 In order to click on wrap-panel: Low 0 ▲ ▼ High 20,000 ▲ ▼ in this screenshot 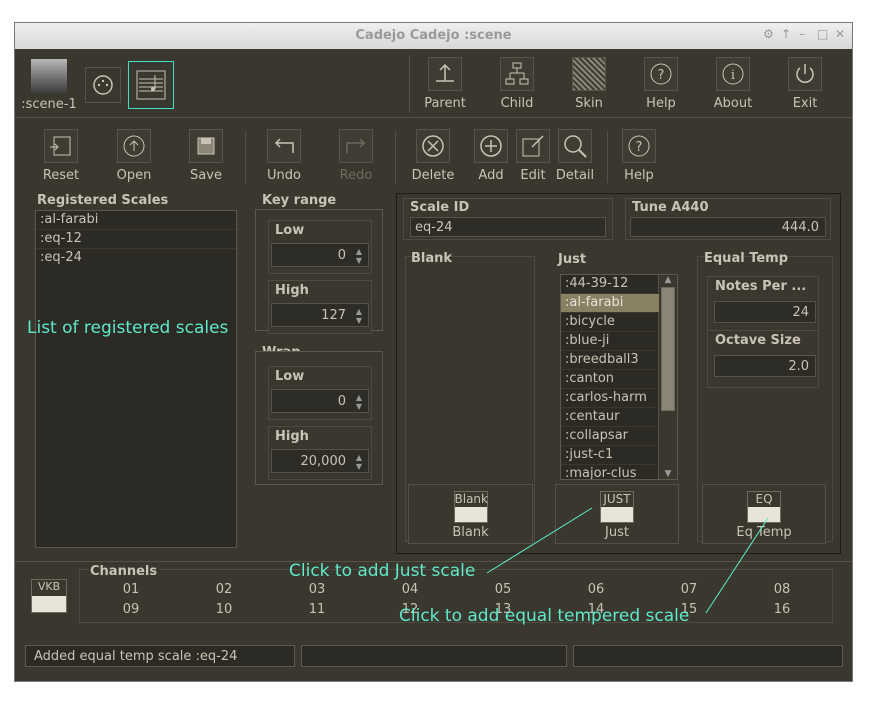, I will do `click(319, 418)`.